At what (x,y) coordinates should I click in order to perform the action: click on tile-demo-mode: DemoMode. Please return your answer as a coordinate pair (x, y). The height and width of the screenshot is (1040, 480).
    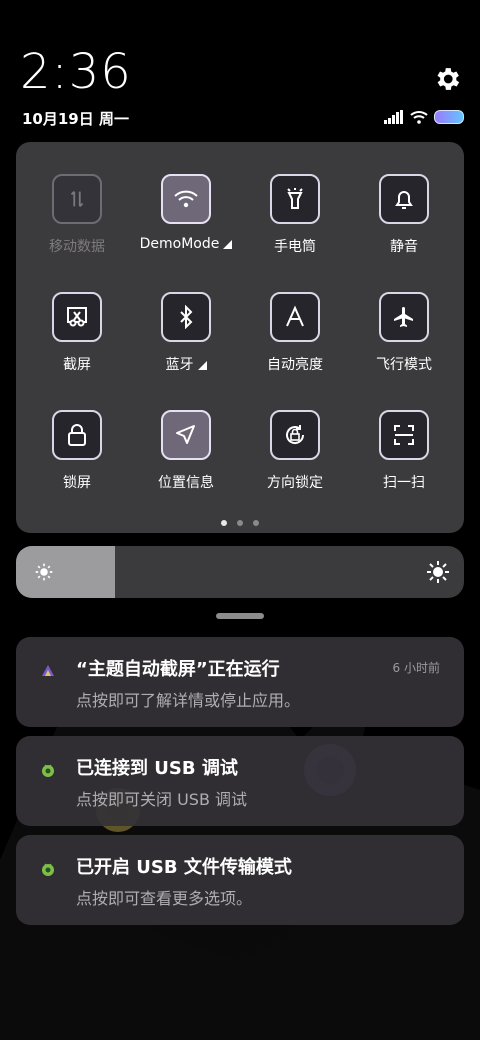
    Looking at the image, I should click on (186, 213).